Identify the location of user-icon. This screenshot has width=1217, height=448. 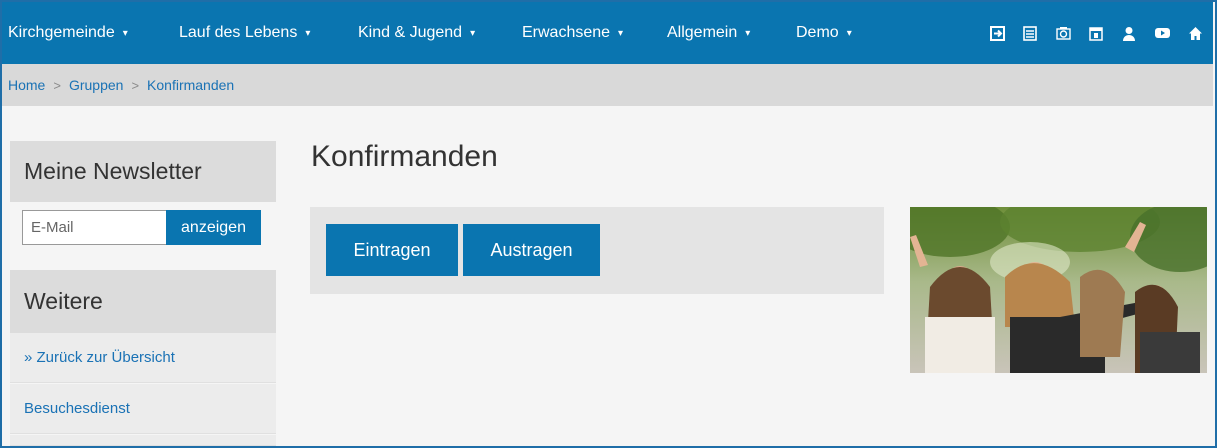
(1129, 33).